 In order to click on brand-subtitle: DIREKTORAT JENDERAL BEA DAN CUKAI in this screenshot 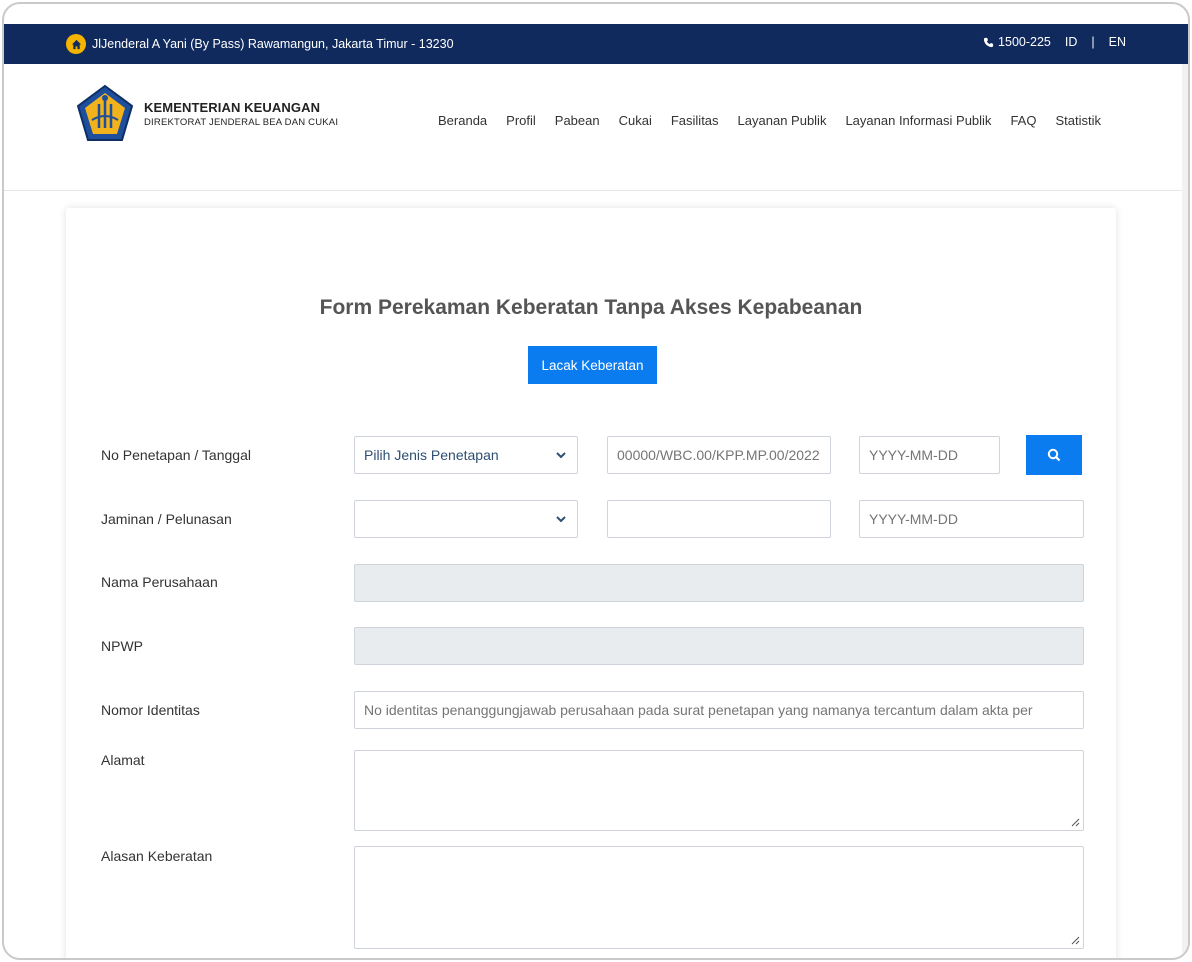, I will do `click(241, 122)`.